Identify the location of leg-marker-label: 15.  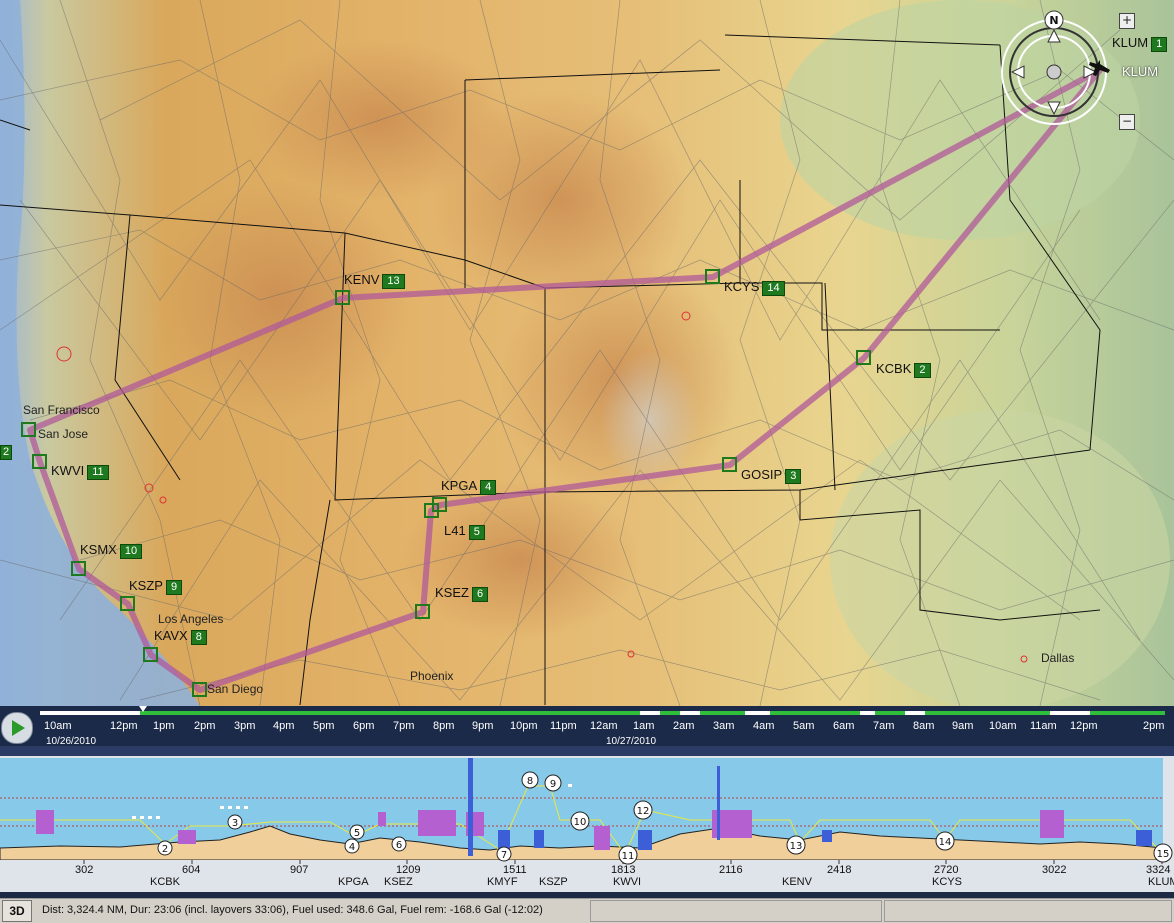
(1163, 854).